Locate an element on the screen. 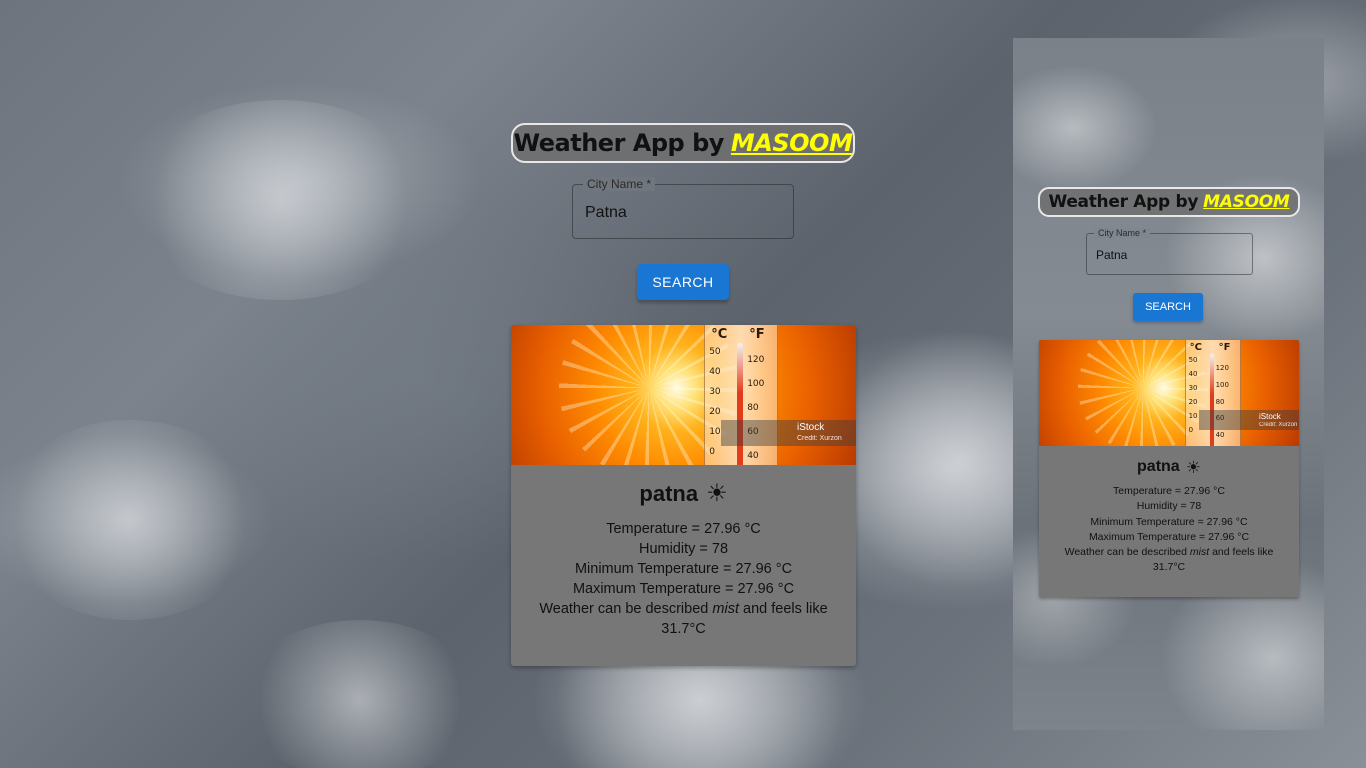 The width and height of the screenshot is (1366, 768). city-name-label: City Name * is located at coordinates (619, 184).